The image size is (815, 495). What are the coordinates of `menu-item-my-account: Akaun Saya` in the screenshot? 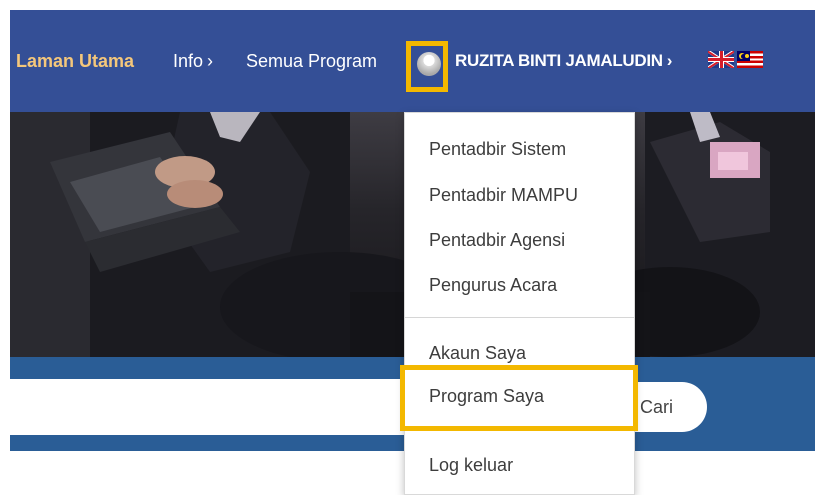 It's located at (477, 353).